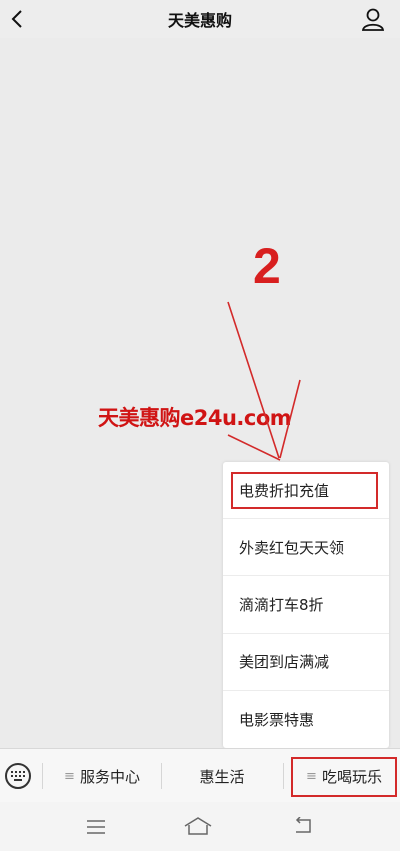 This screenshot has height=851, width=400. I want to click on system-navigation-bar, so click(200, 826).